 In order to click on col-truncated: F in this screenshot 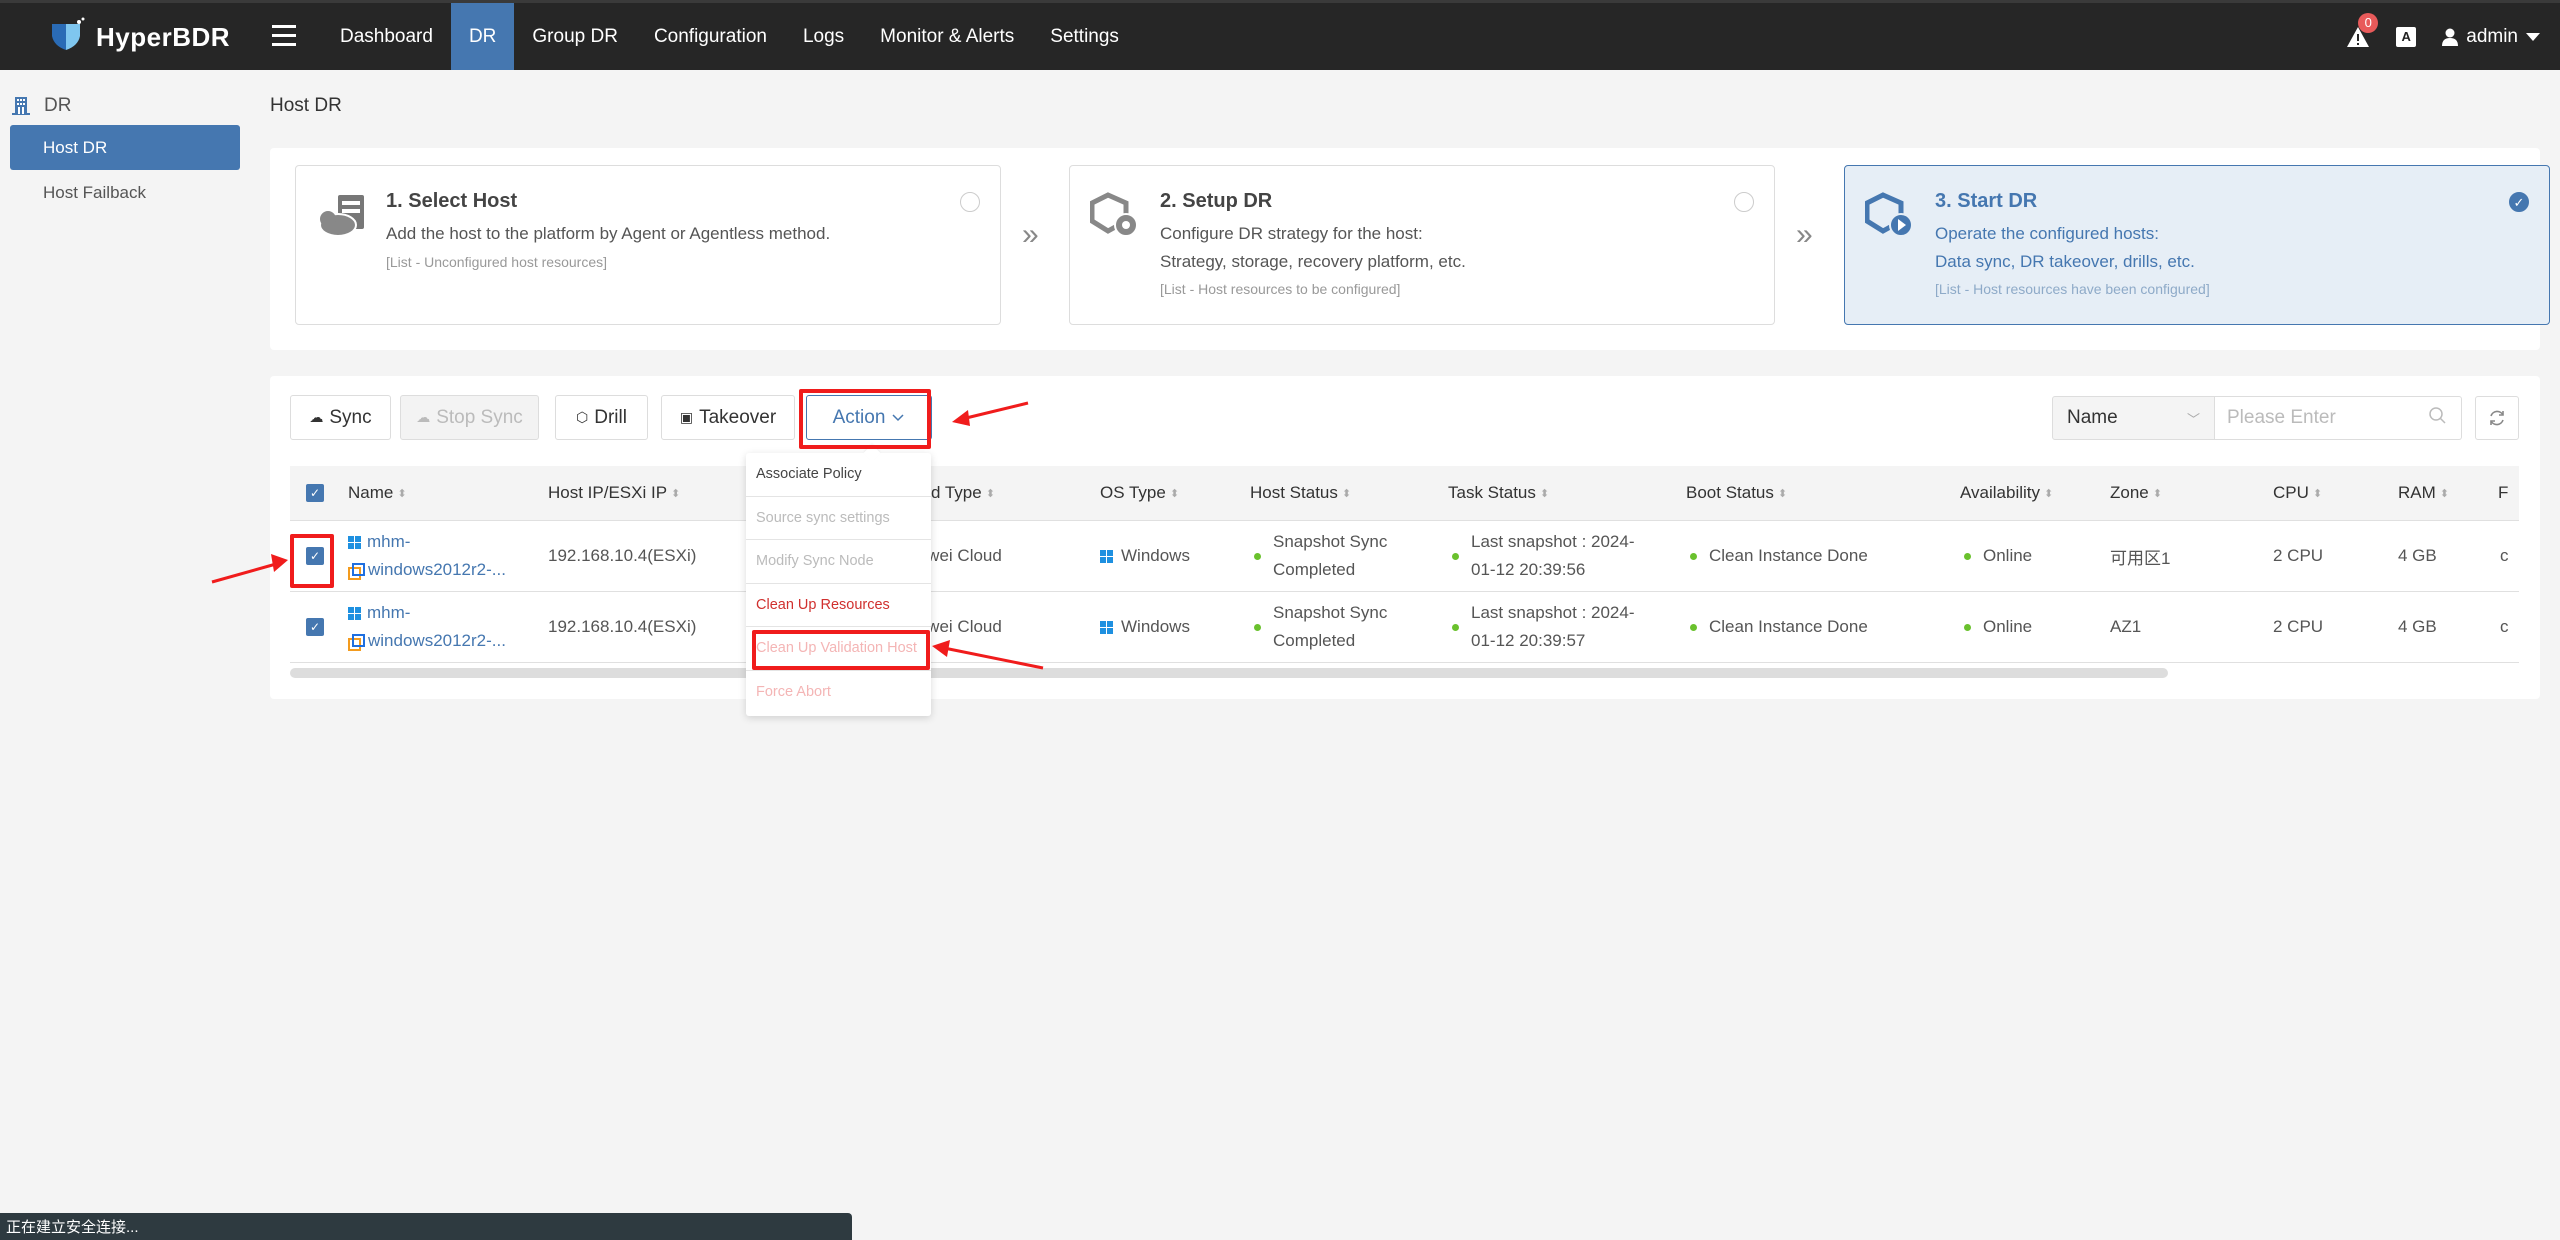, I will do `click(2503, 493)`.